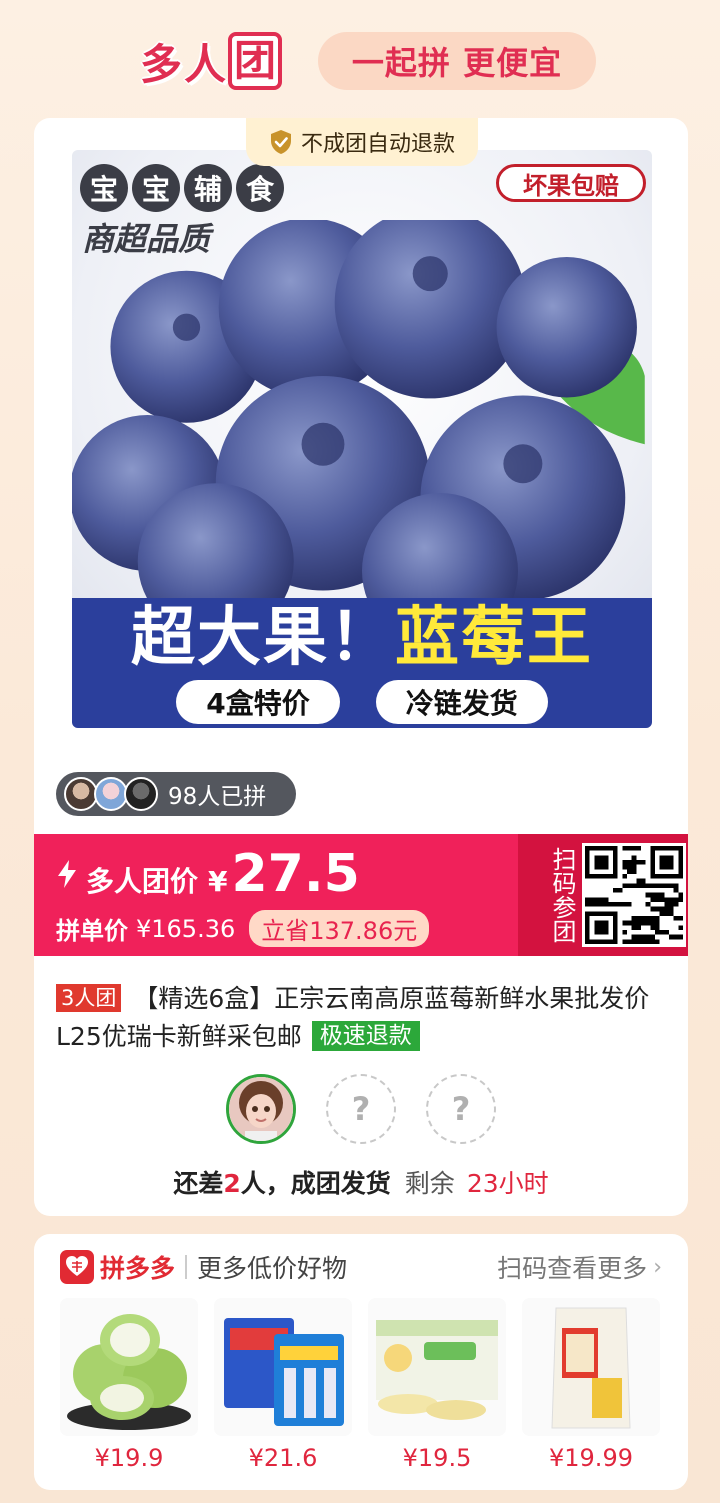 The width and height of the screenshot is (720, 1503). Describe the element at coordinates (591, 1367) in the screenshot. I see `rice-bag-image` at that location.